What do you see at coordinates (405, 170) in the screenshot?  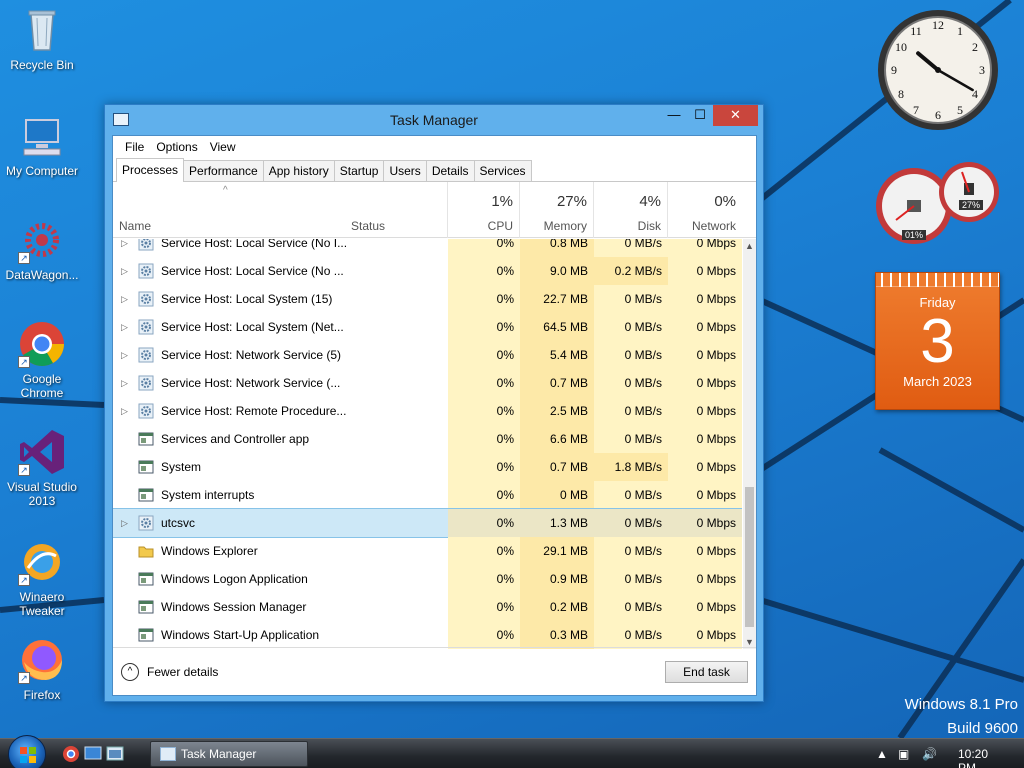 I see `tab-users: Users` at bounding box center [405, 170].